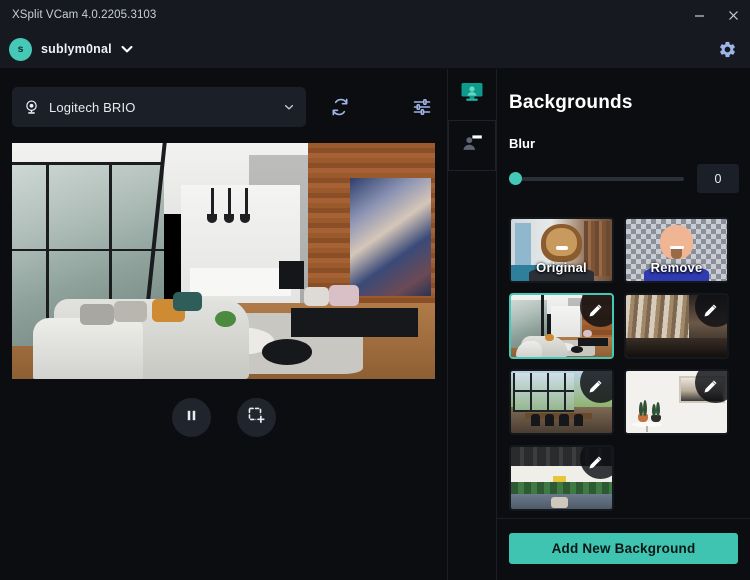  Describe the element at coordinates (571, 102) in the screenshot. I see `panel-title: Backgrounds` at that location.